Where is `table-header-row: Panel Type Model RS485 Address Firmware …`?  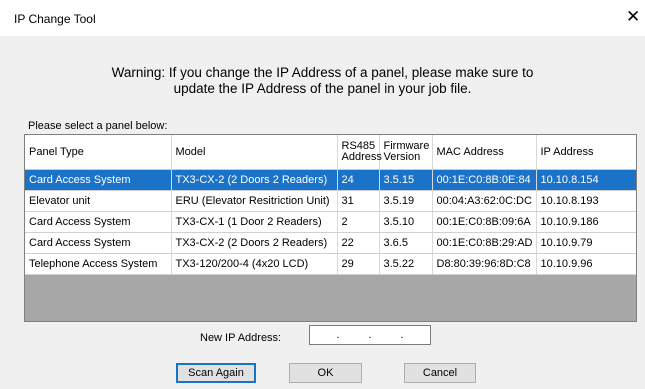 table-header-row: Panel Type Model RS485 Address Firmware … is located at coordinates (330, 152).